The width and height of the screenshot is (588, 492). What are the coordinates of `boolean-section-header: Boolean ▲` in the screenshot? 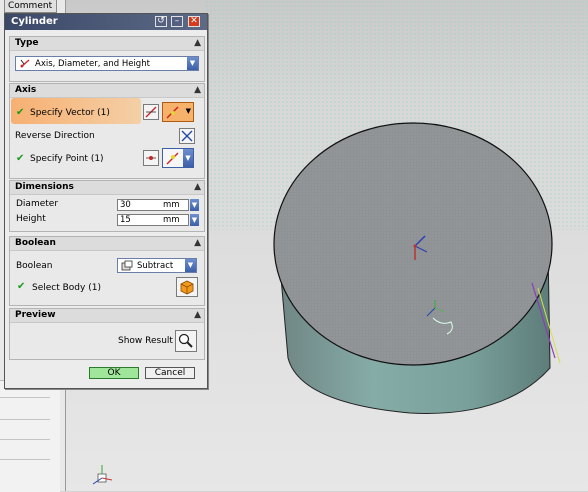 It's located at (107, 244).